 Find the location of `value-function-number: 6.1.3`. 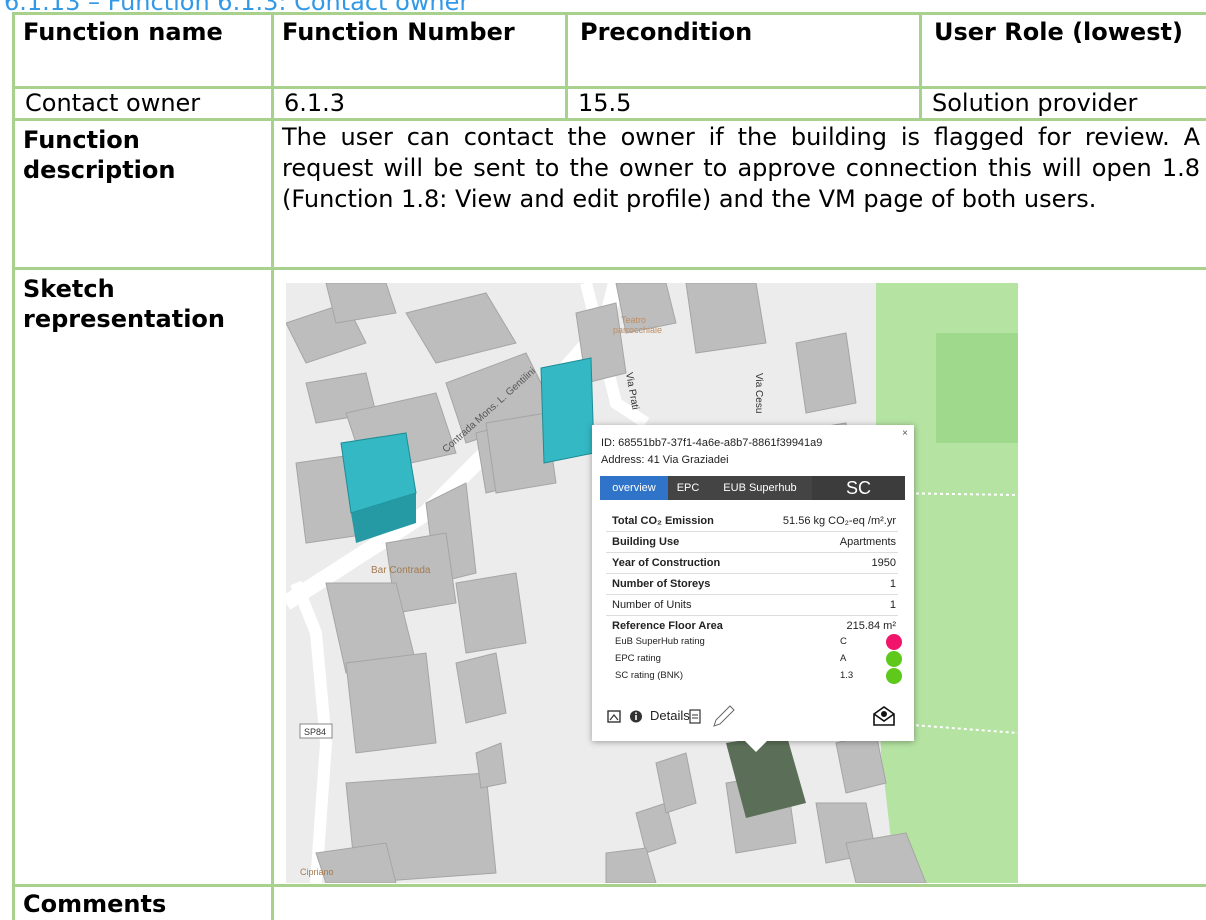

value-function-number: 6.1.3 is located at coordinates (315, 103).